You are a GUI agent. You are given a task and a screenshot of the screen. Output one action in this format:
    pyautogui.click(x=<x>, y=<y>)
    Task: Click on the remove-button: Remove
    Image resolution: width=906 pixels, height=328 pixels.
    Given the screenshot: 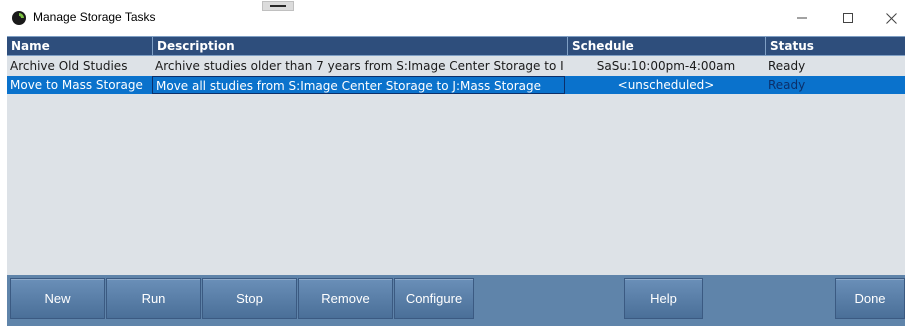 What is the action you would take?
    pyautogui.click(x=345, y=298)
    